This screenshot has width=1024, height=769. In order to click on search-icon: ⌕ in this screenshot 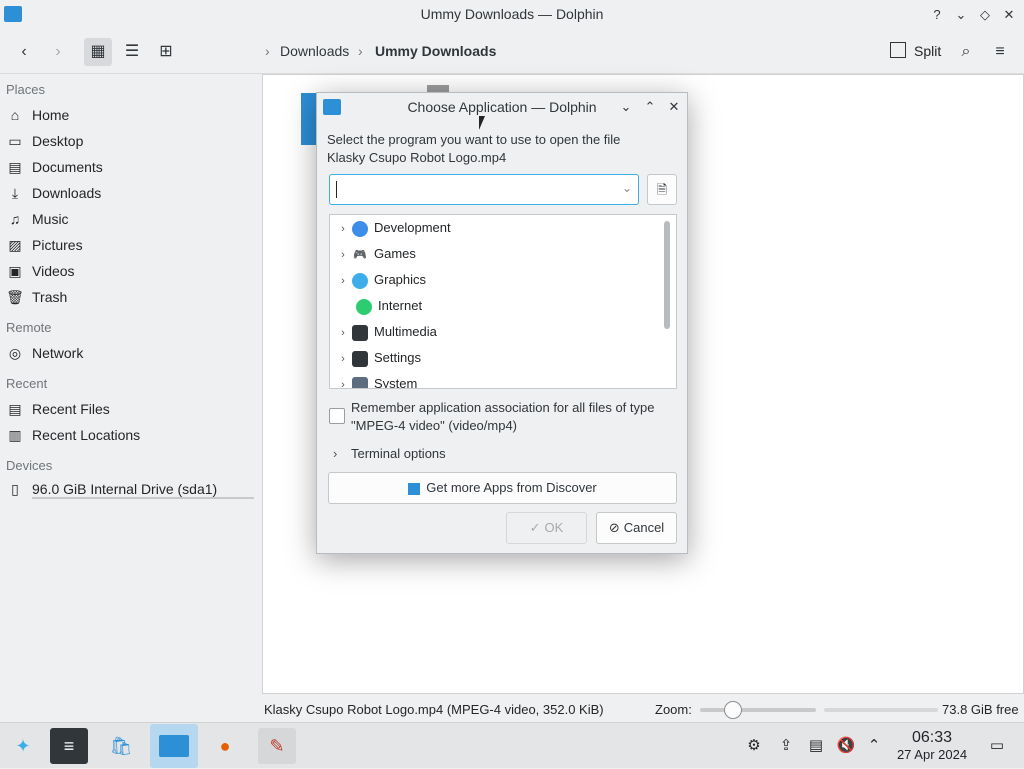, I will do `click(966, 52)`.